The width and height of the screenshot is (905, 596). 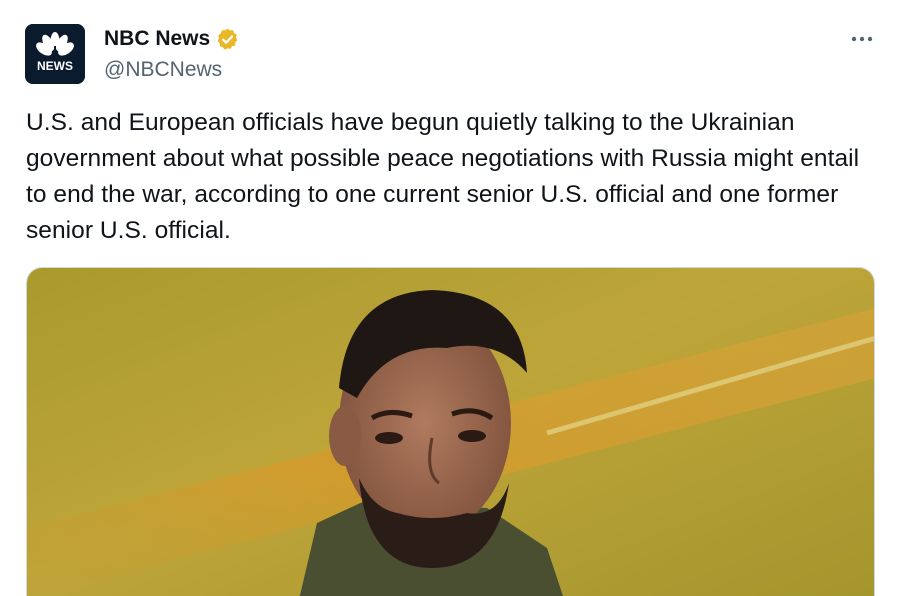 What do you see at coordinates (157, 39) in the screenshot?
I see `author-display-name: NBC News` at bounding box center [157, 39].